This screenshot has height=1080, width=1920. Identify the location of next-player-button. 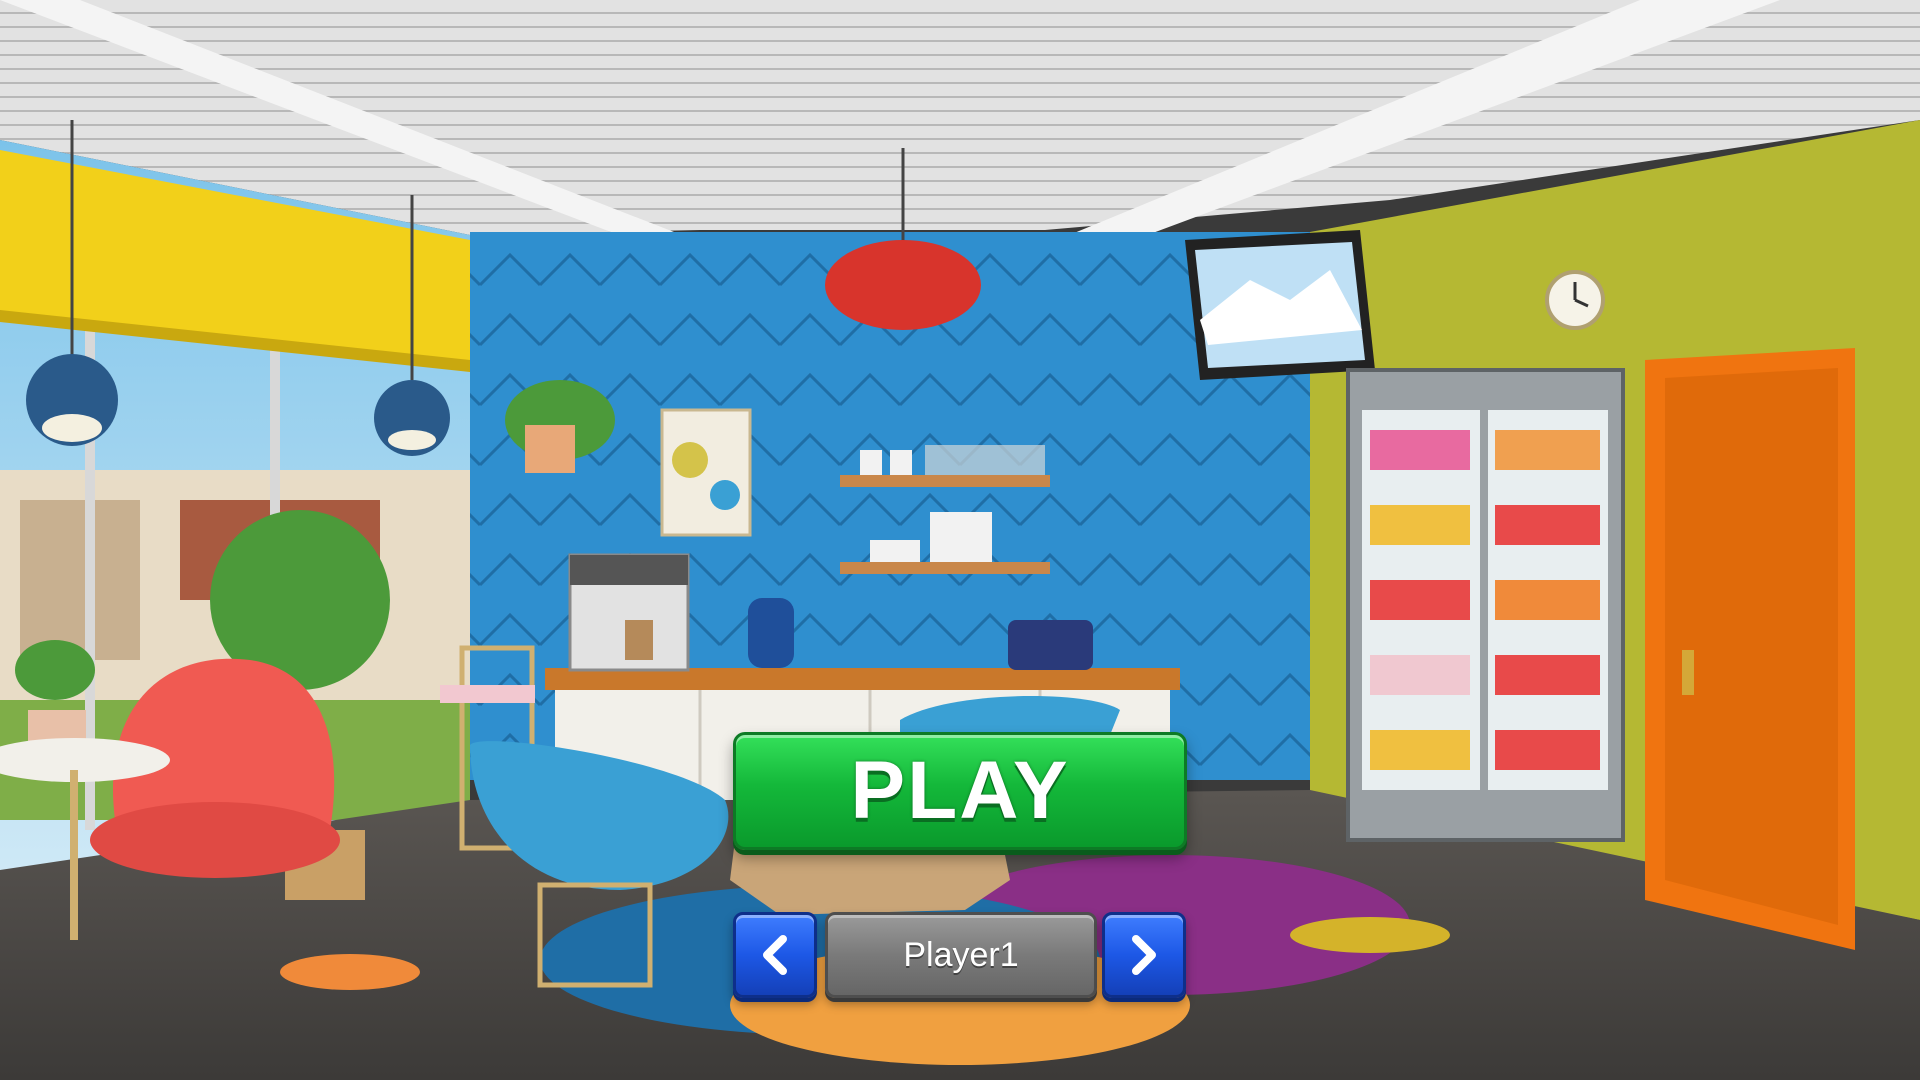
(1144, 955).